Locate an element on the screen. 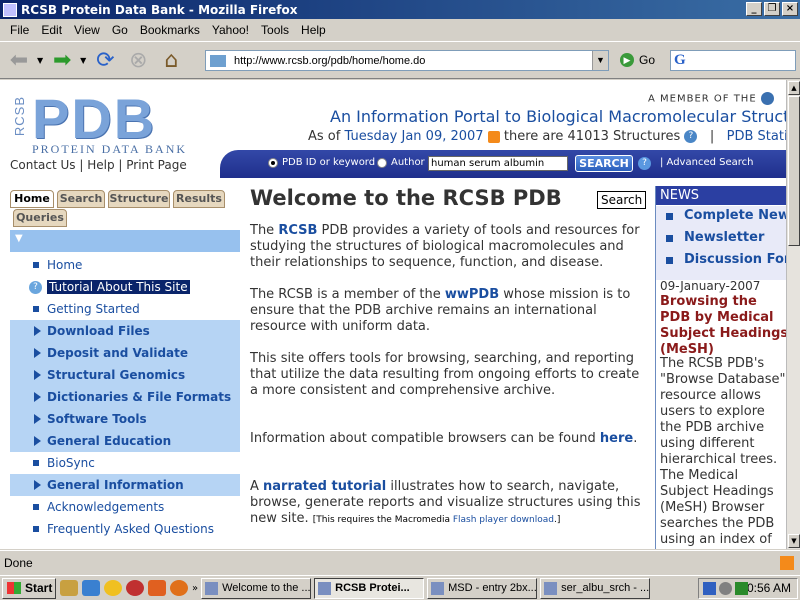  nav-item-dictionaries: Dictionaries & File Formats is located at coordinates (125, 397).